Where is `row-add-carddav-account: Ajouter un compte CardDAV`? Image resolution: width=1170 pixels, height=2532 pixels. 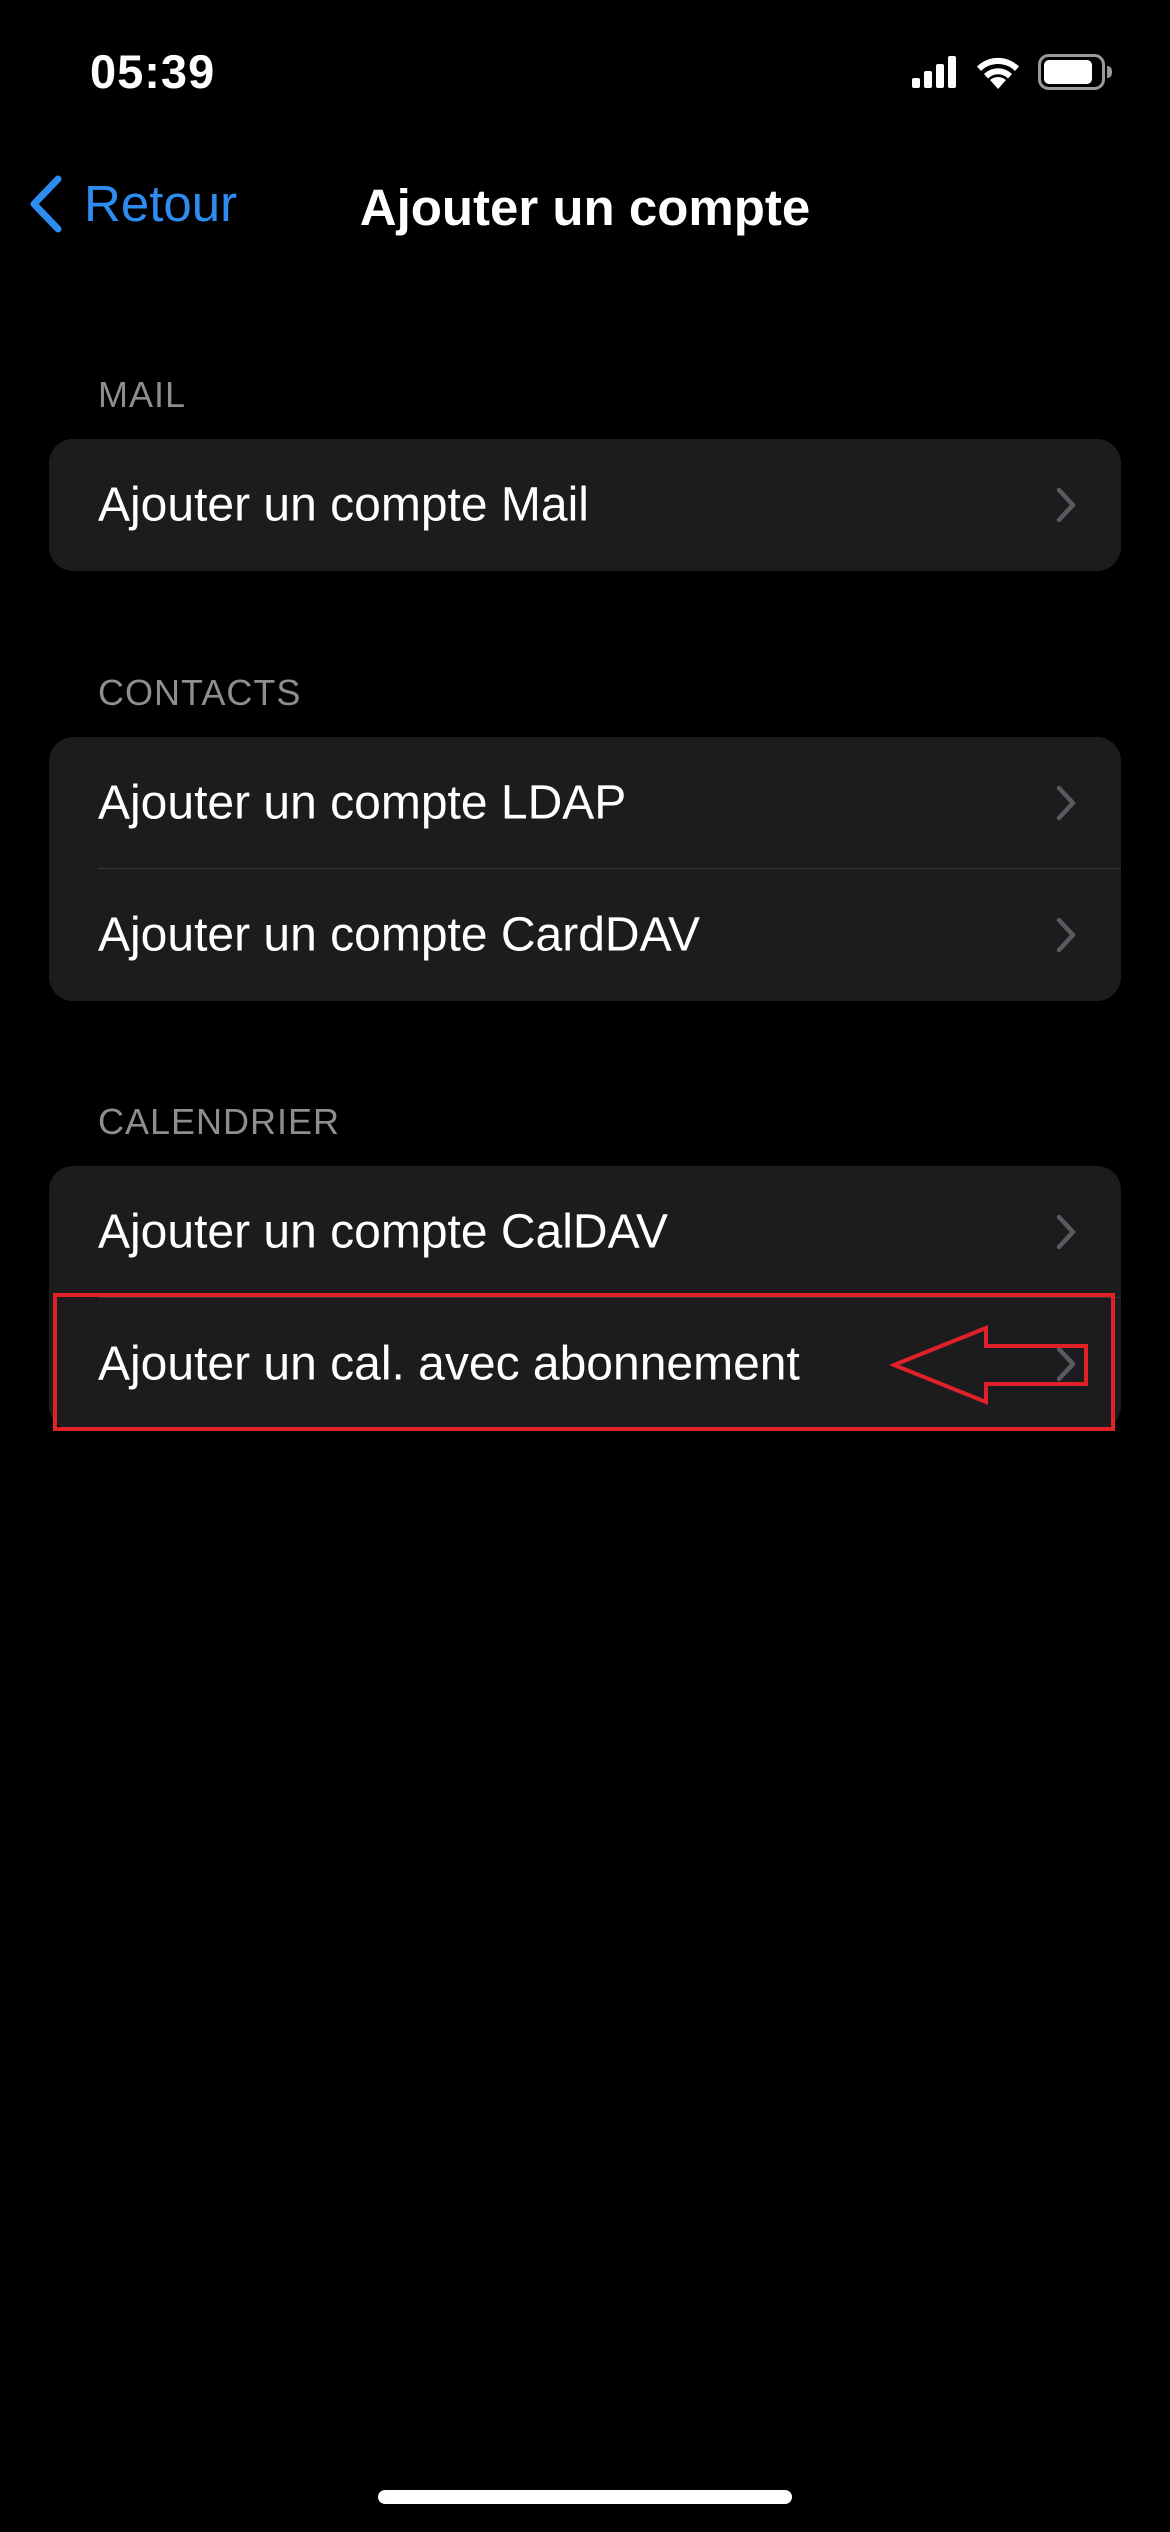 row-add-carddav-account: Ajouter un compte CardDAV is located at coordinates (585, 935).